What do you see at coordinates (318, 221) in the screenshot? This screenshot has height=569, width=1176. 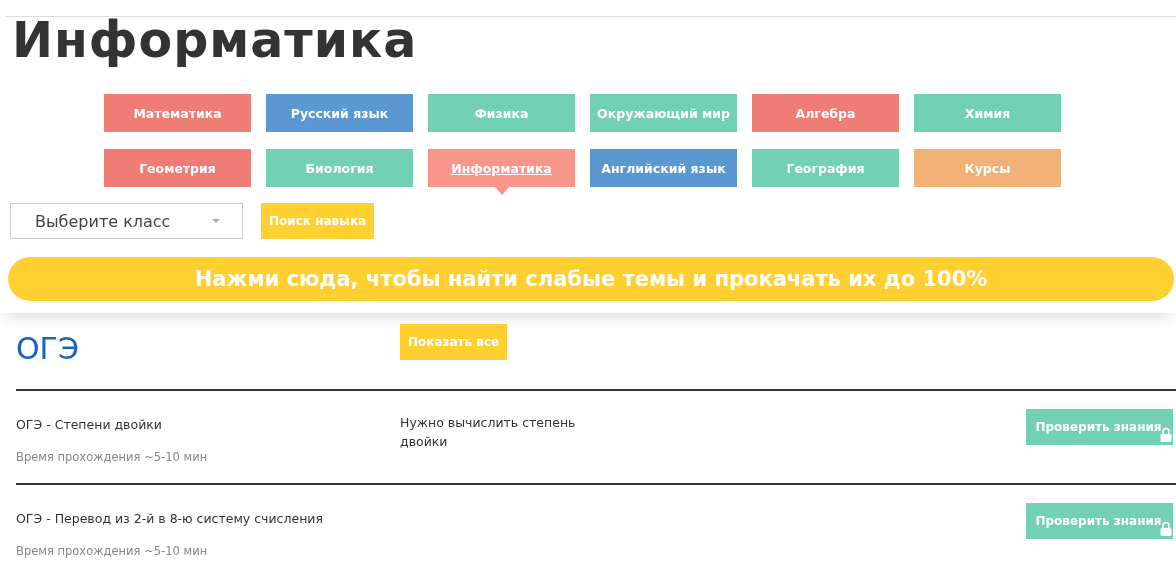 I see `skill-search-button: Поиск навыка` at bounding box center [318, 221].